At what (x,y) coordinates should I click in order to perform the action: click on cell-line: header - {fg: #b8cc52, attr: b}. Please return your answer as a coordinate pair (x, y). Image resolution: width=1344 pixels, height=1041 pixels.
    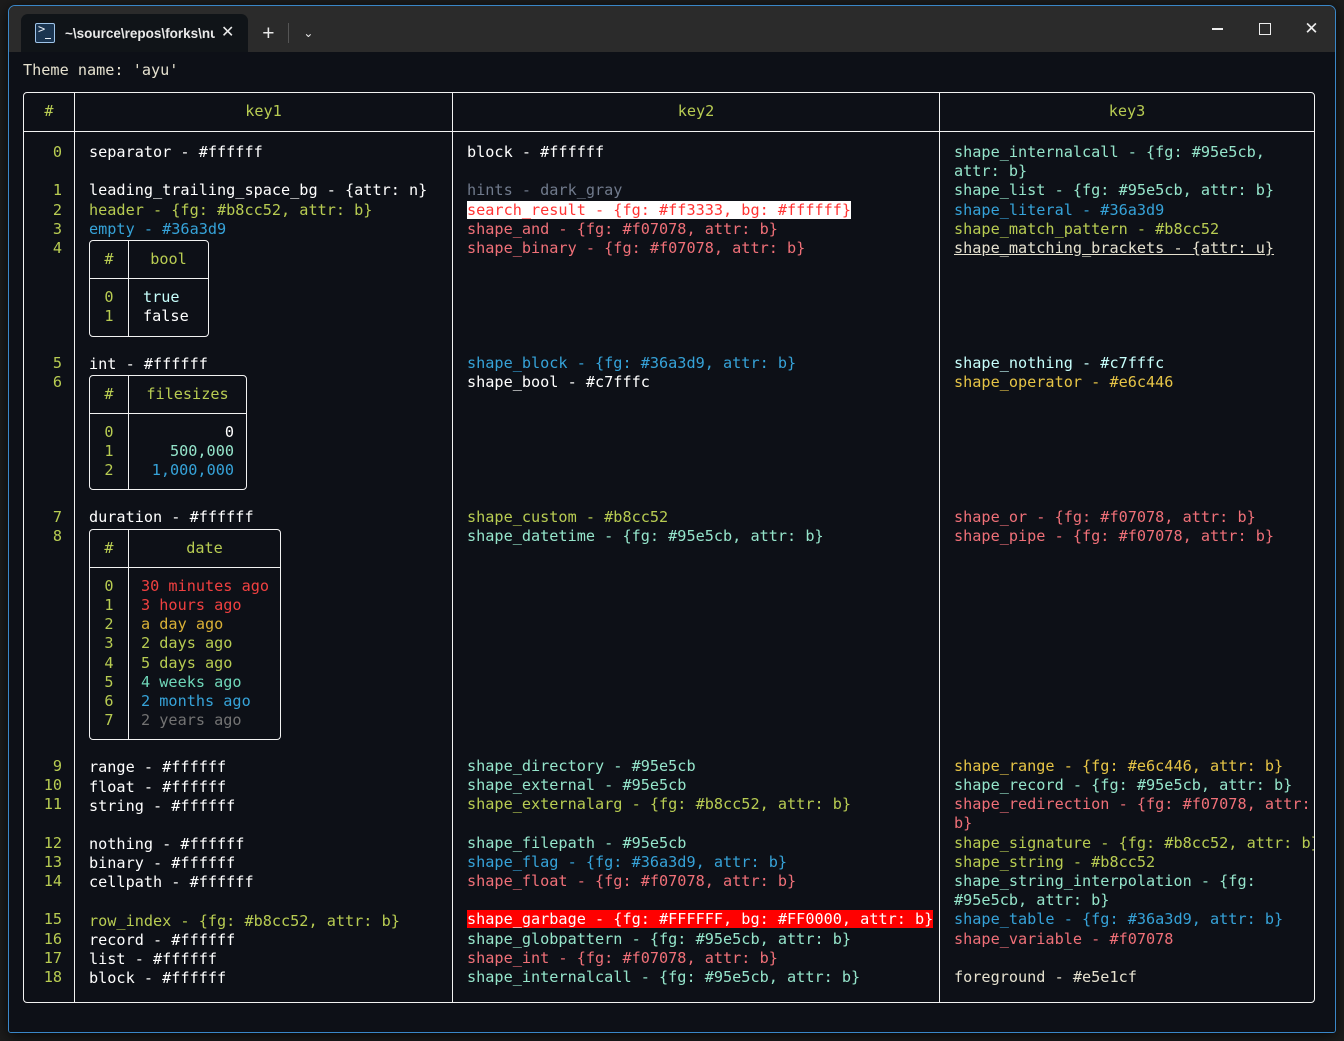
    Looking at the image, I should click on (231, 209).